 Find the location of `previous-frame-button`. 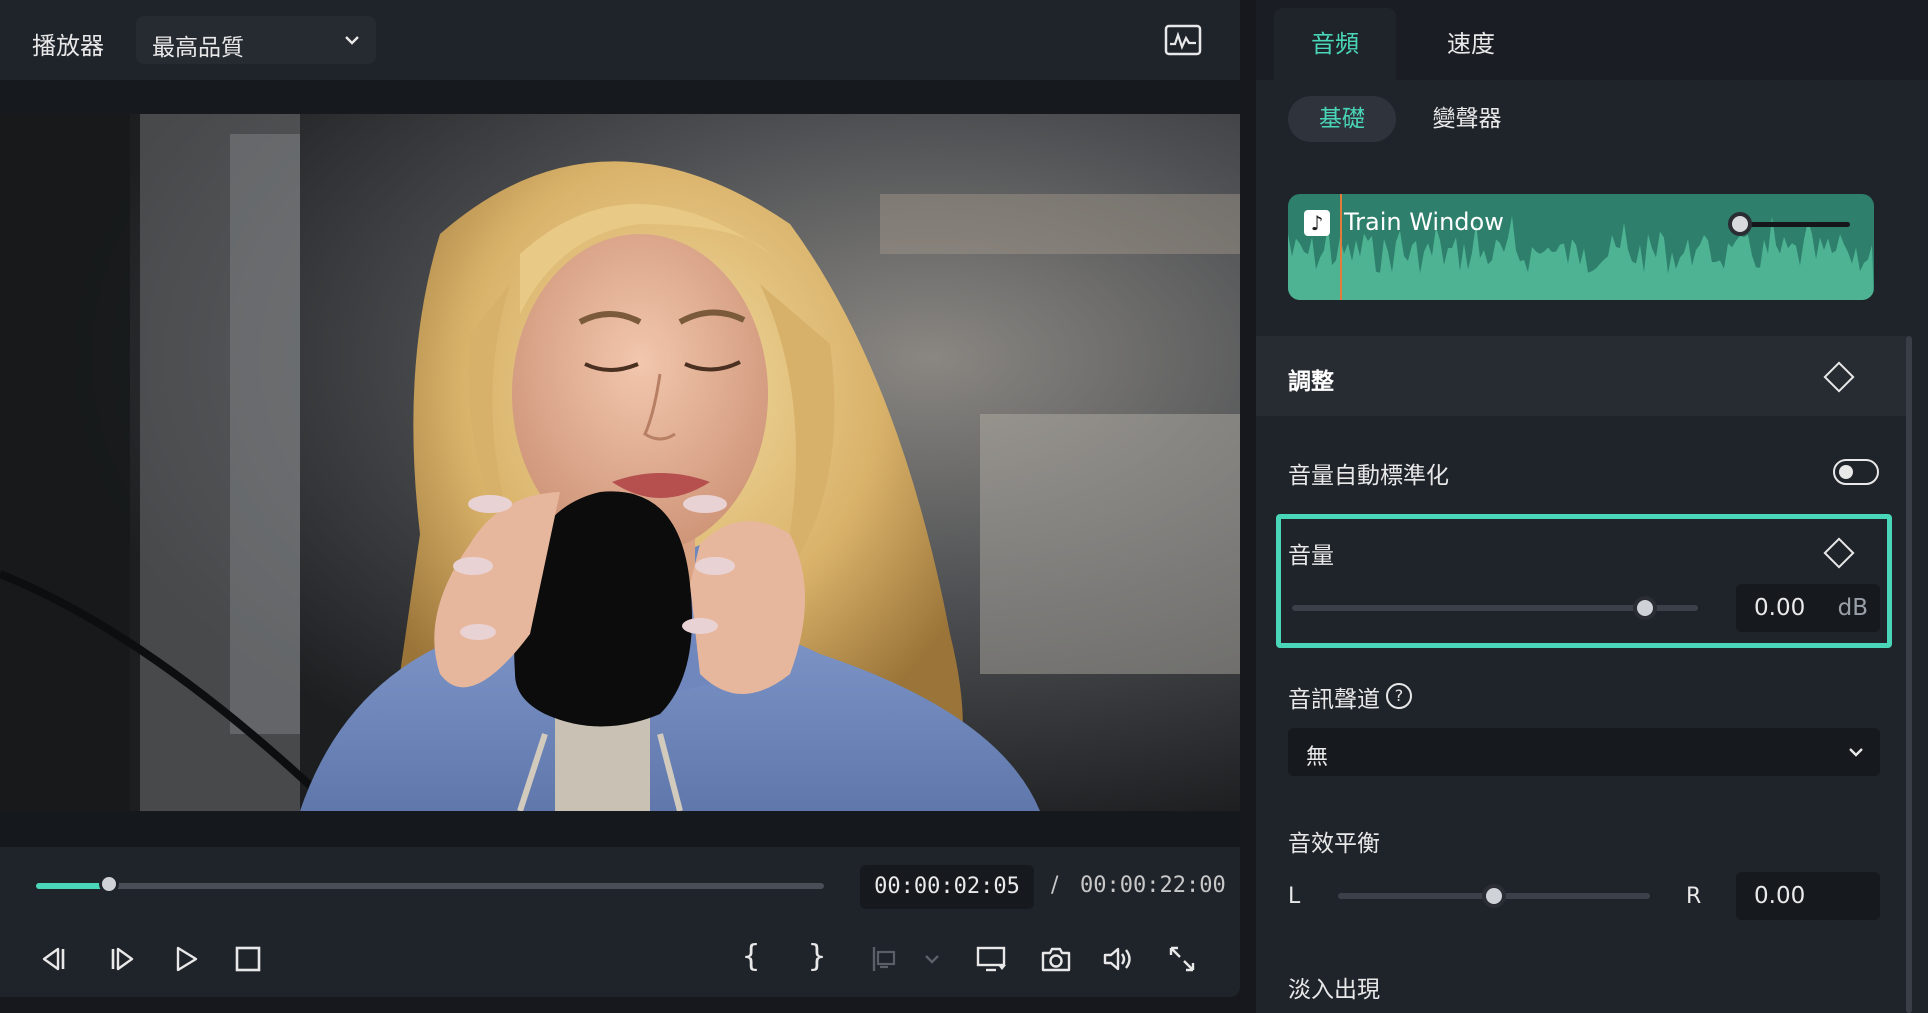

previous-frame-button is located at coordinates (54, 959).